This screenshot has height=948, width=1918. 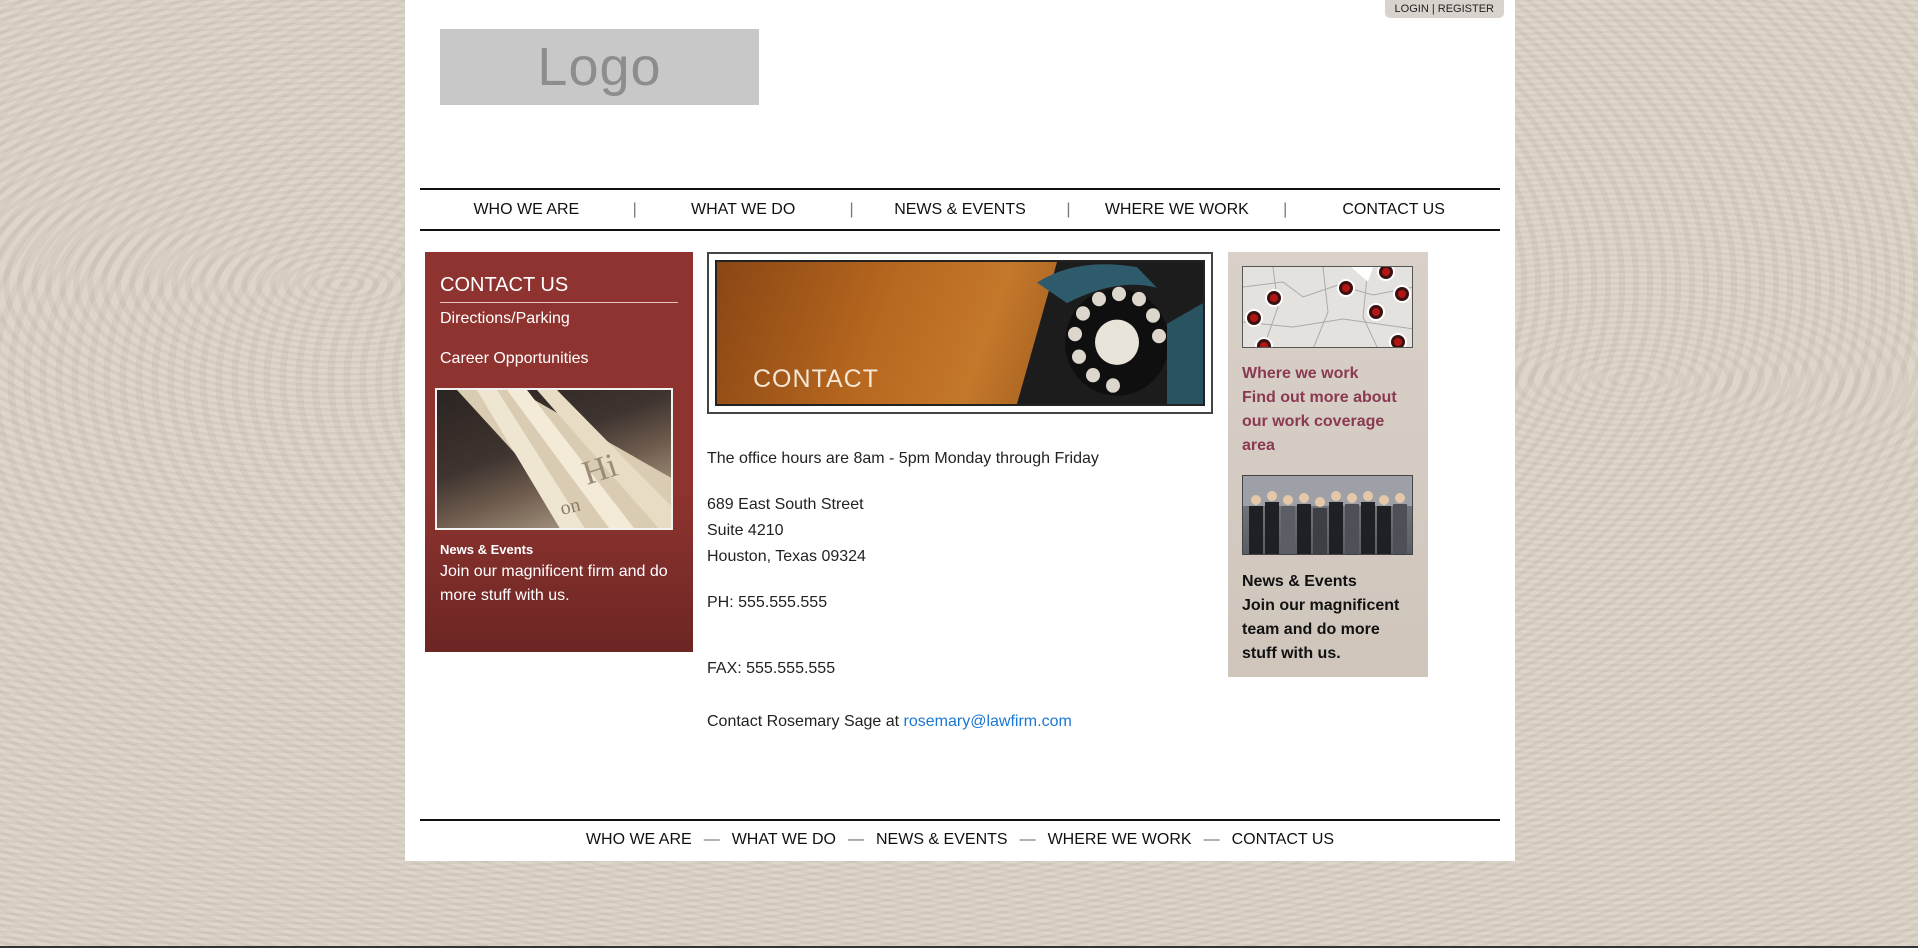 What do you see at coordinates (771, 668) in the screenshot?
I see `fax-number: FAX: 555.555.555` at bounding box center [771, 668].